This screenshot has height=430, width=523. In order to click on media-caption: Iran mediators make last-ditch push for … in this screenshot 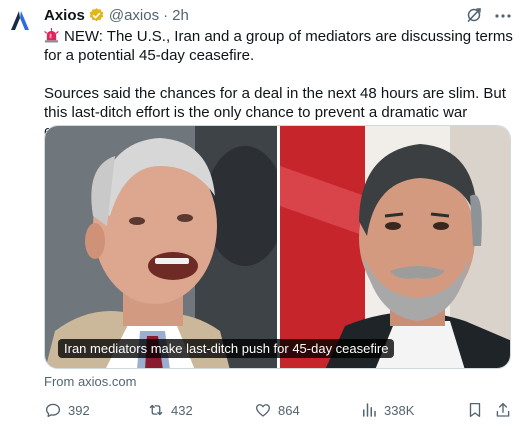, I will do `click(226, 348)`.